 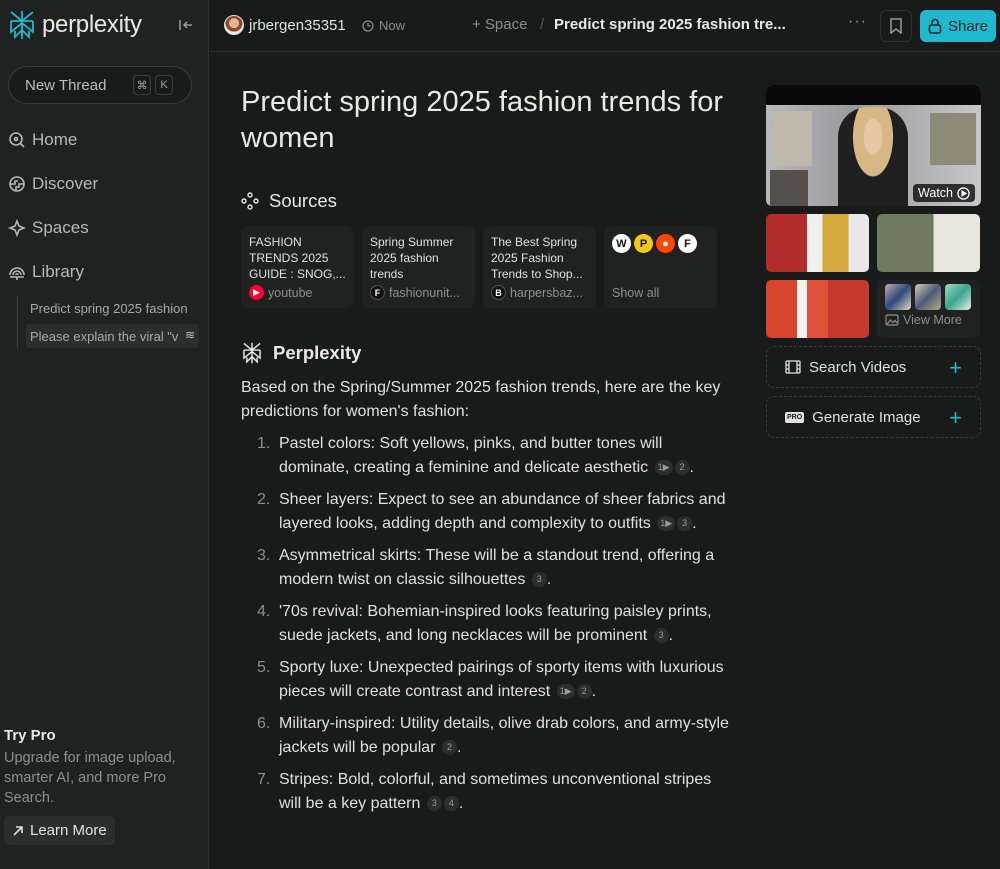 What do you see at coordinates (188, 335) in the screenshot?
I see `thread-menu-icon: ≋` at bounding box center [188, 335].